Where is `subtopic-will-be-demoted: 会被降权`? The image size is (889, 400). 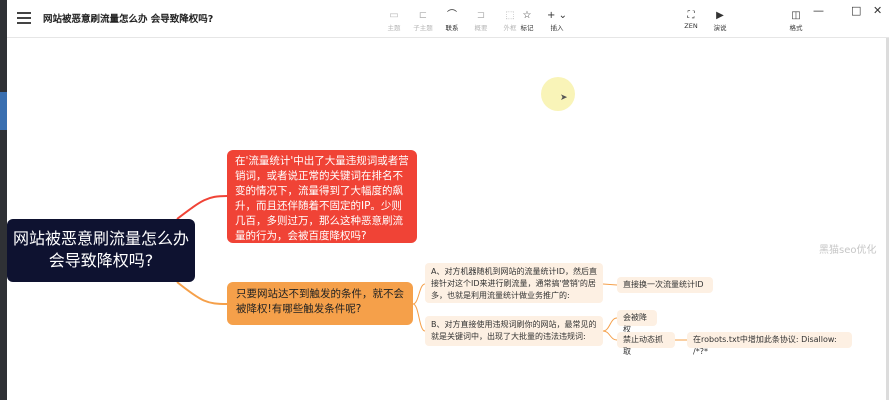
subtopic-will-be-demoted: 会被降权 is located at coordinates (637, 322).